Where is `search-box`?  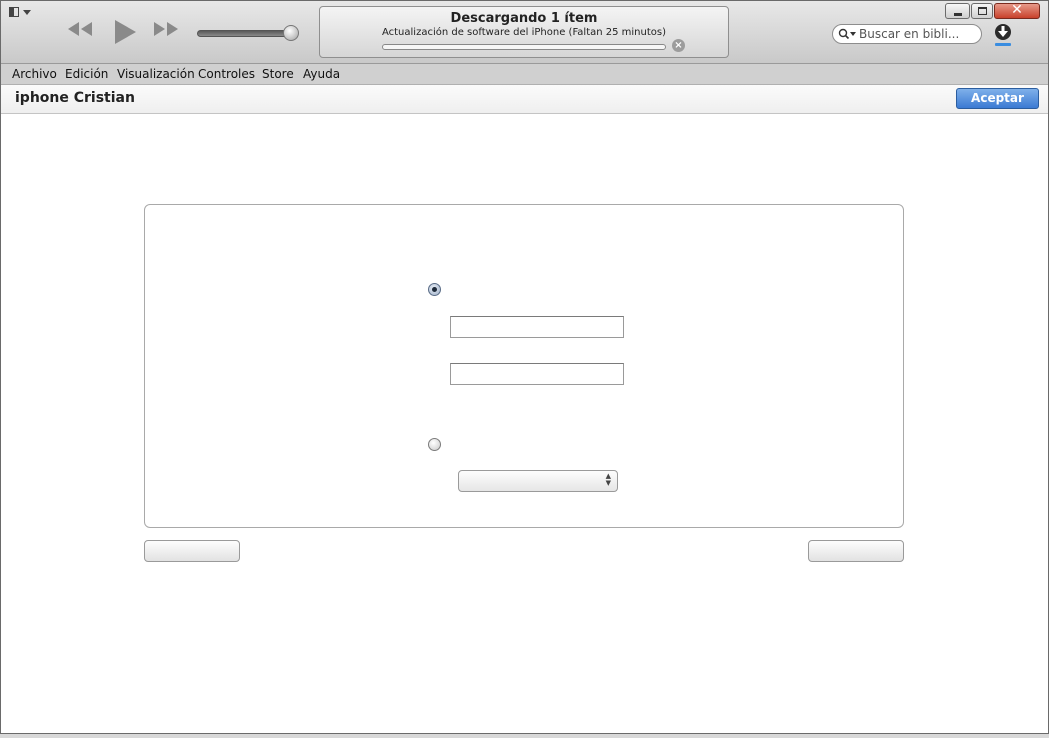 search-box is located at coordinates (907, 34).